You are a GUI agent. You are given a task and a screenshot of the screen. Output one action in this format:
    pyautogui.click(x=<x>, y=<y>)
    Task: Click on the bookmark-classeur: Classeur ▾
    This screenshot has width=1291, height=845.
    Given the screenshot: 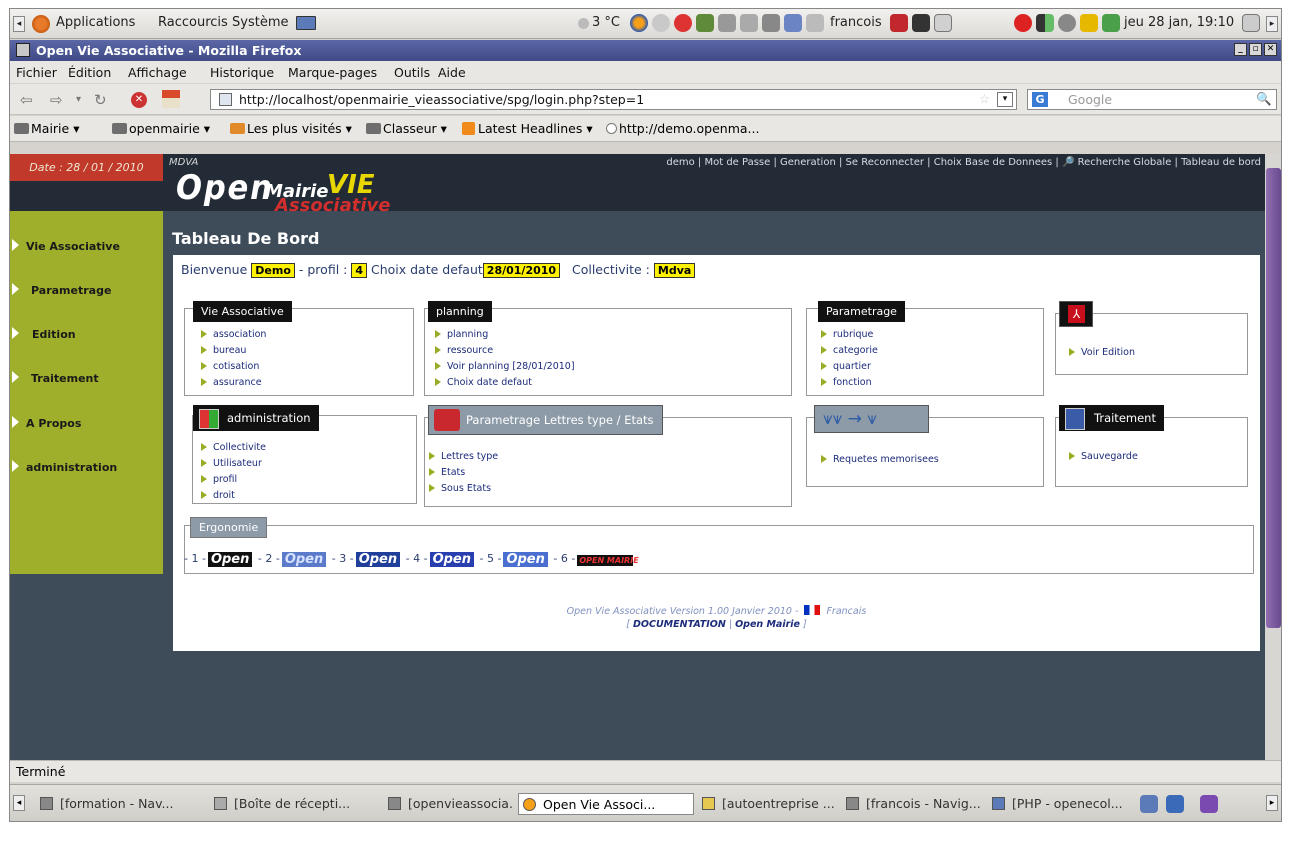 What is the action you would take?
    pyautogui.click(x=406, y=128)
    